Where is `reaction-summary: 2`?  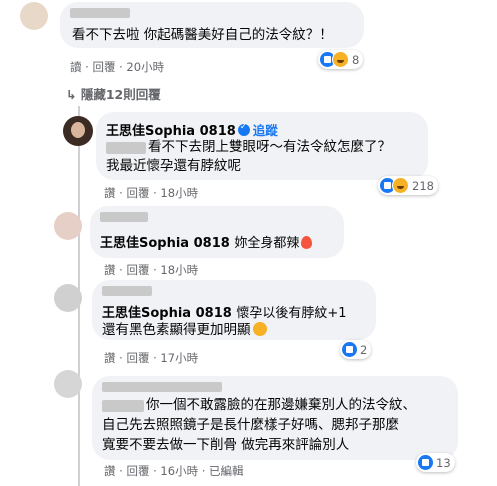
reaction-summary: 2 is located at coordinates (356, 349).